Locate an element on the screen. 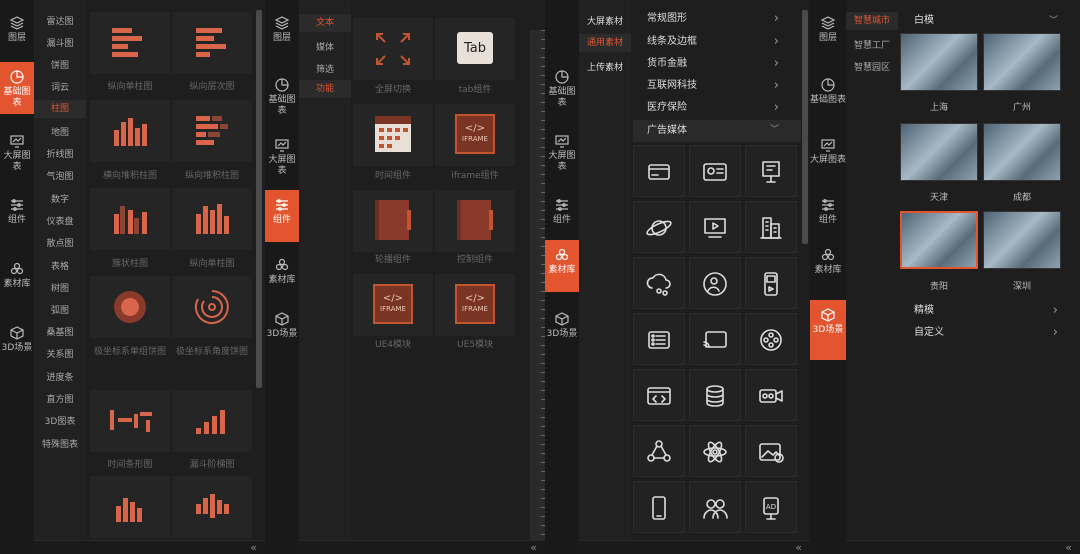 This screenshot has height=554, width=1080. model-dropdown: 白模 ﹀ is located at coordinates (989, 21).